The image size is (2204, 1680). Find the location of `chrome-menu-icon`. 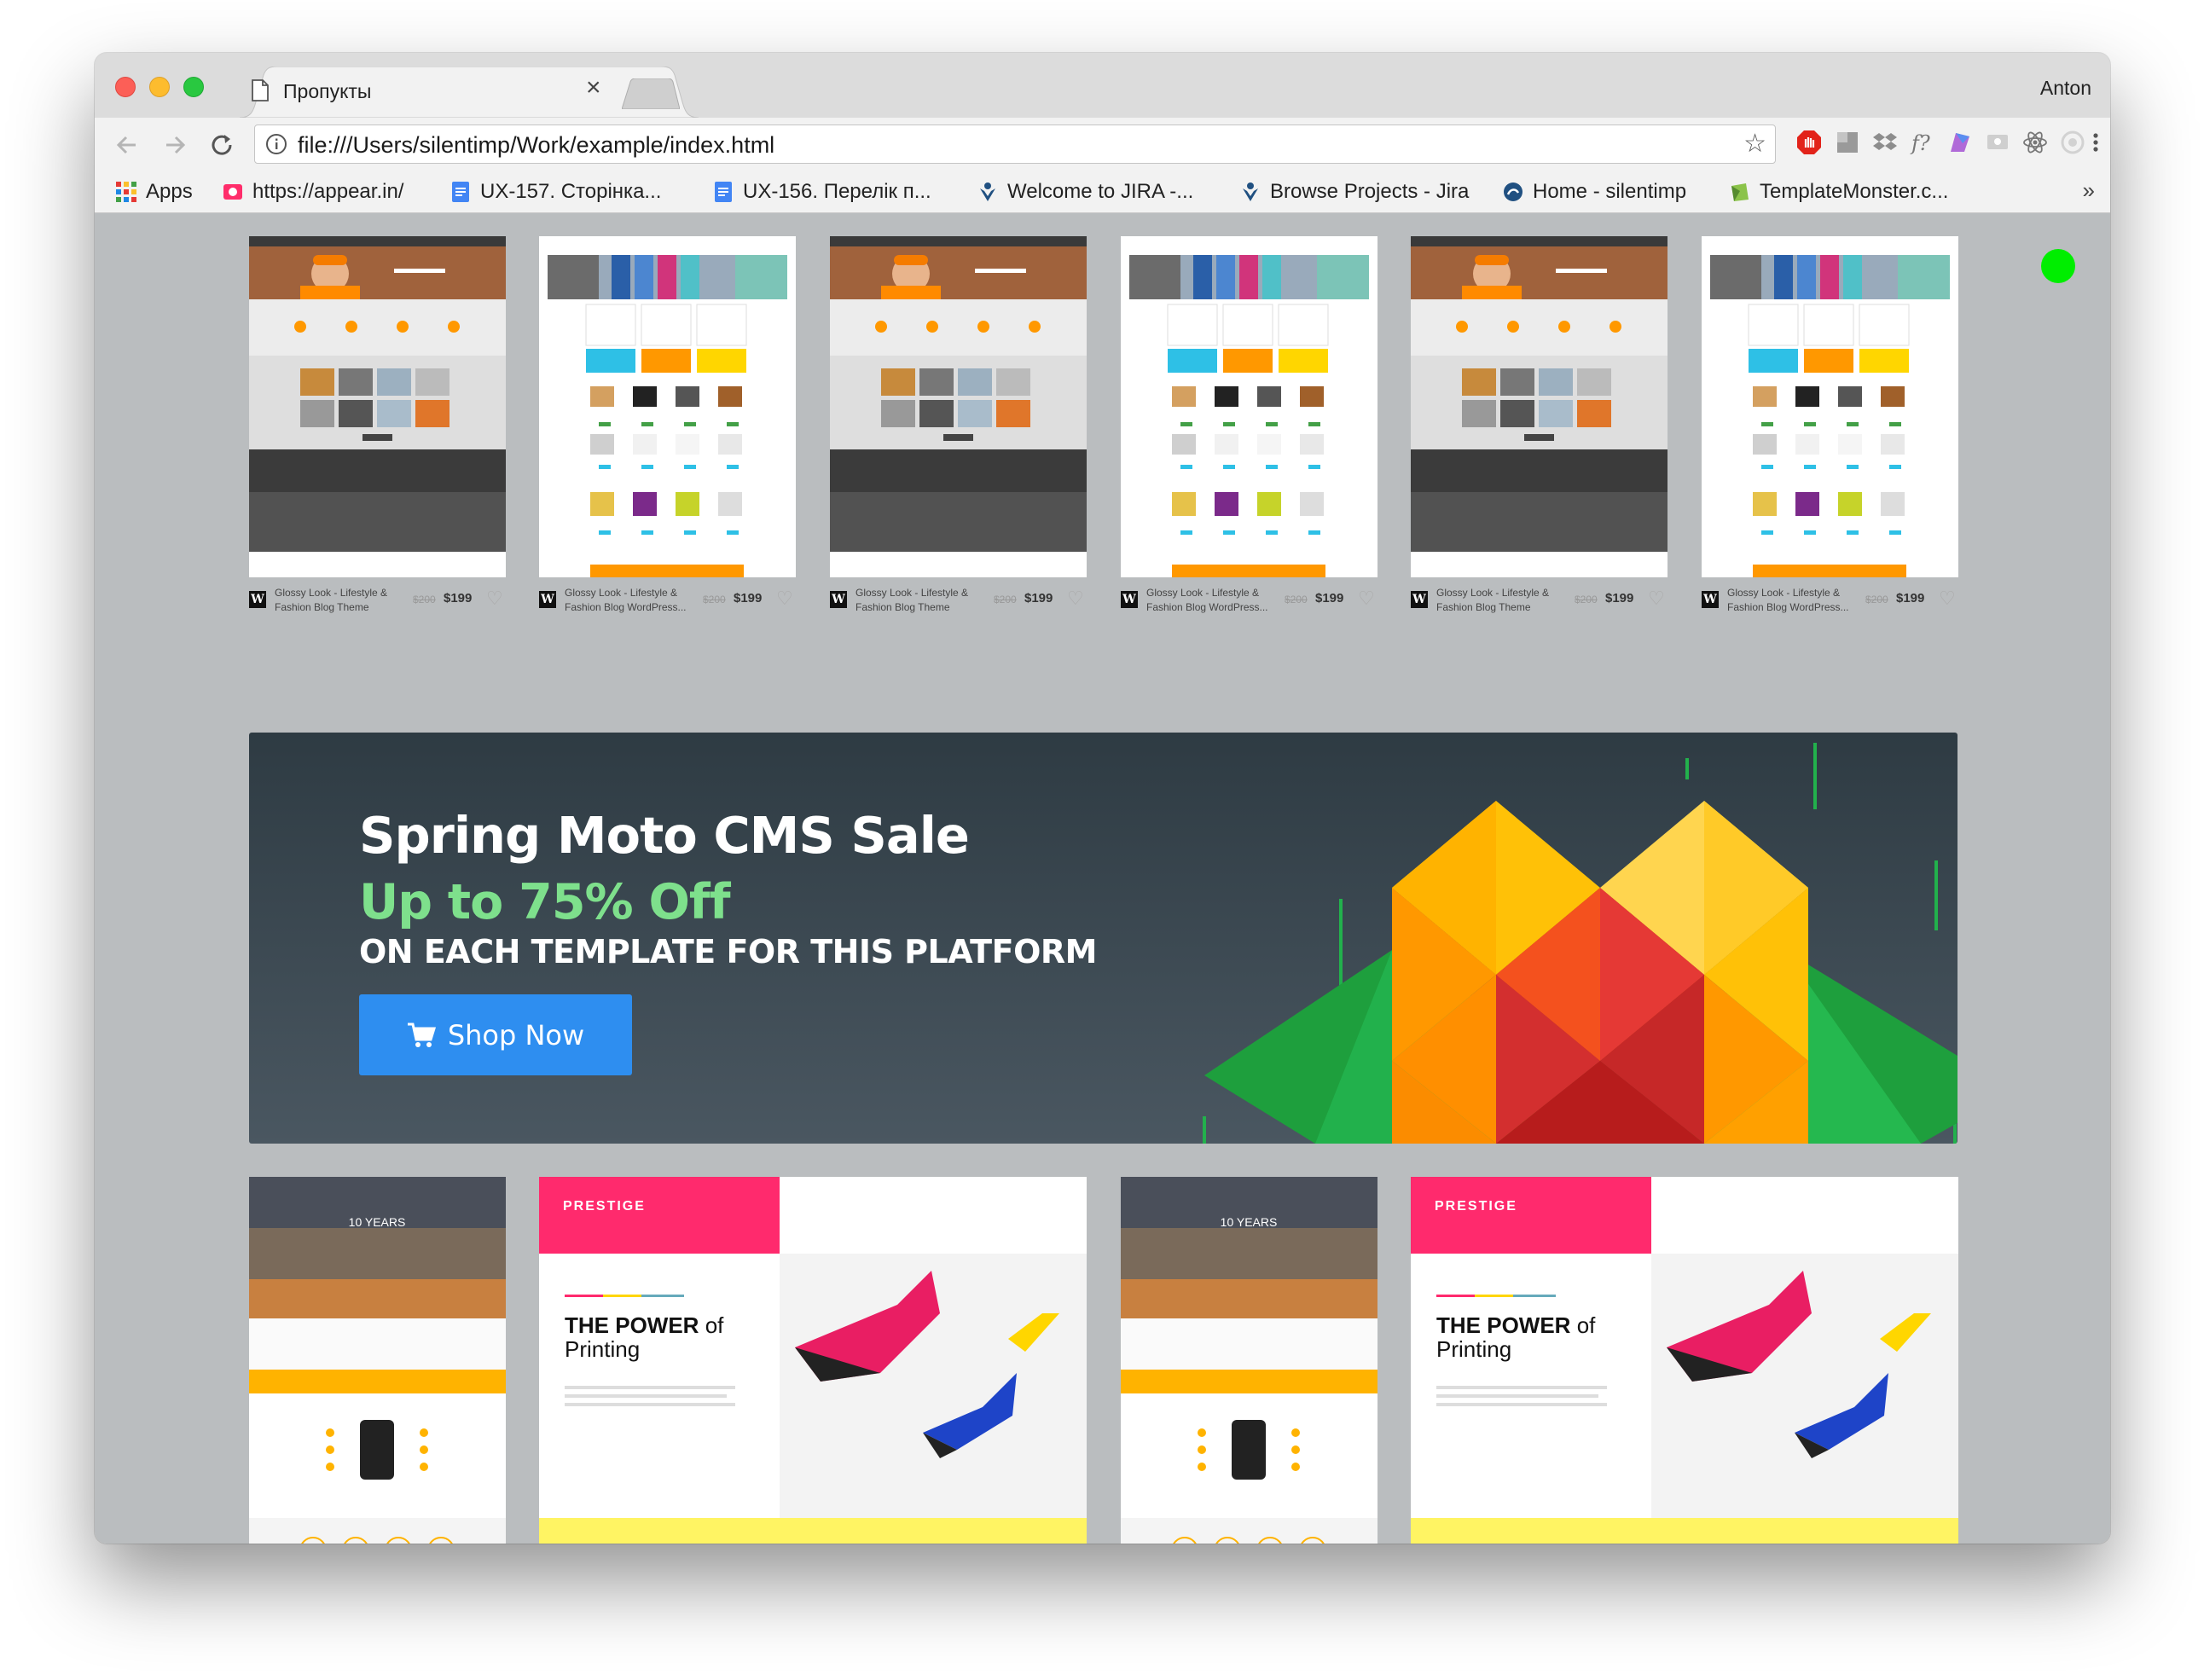

chrome-menu-icon is located at coordinates (2095, 143).